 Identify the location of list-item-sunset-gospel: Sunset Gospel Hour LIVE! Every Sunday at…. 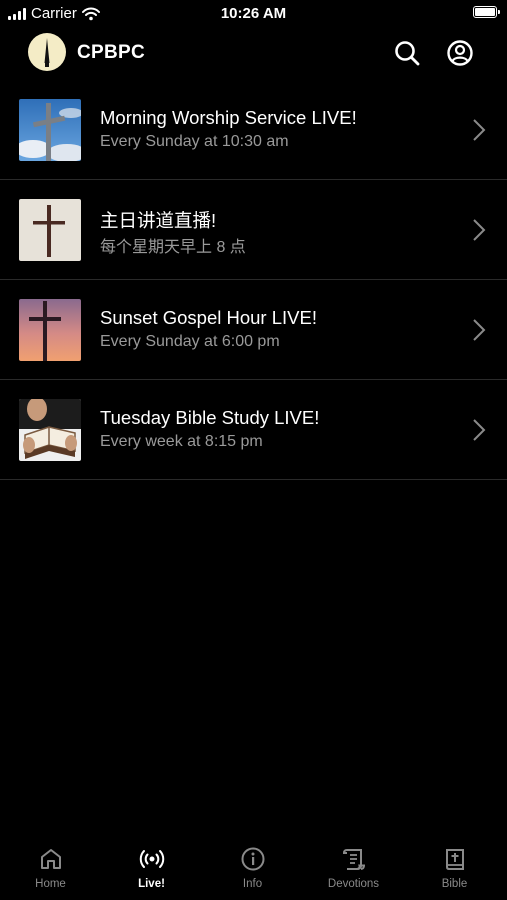
(253, 330).